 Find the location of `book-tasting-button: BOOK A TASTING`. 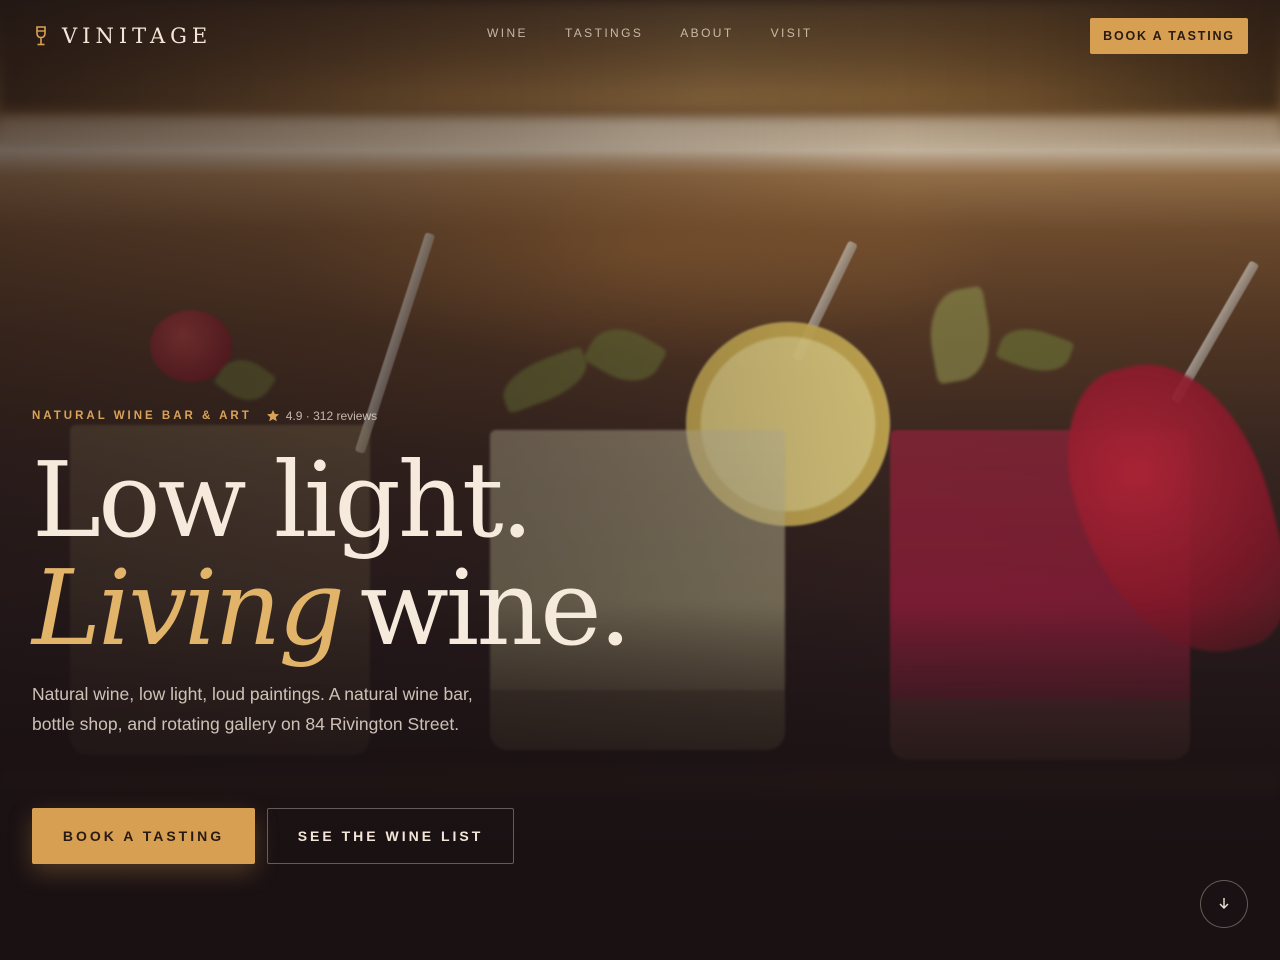

book-tasting-button: BOOK A TASTING is located at coordinates (143, 836).